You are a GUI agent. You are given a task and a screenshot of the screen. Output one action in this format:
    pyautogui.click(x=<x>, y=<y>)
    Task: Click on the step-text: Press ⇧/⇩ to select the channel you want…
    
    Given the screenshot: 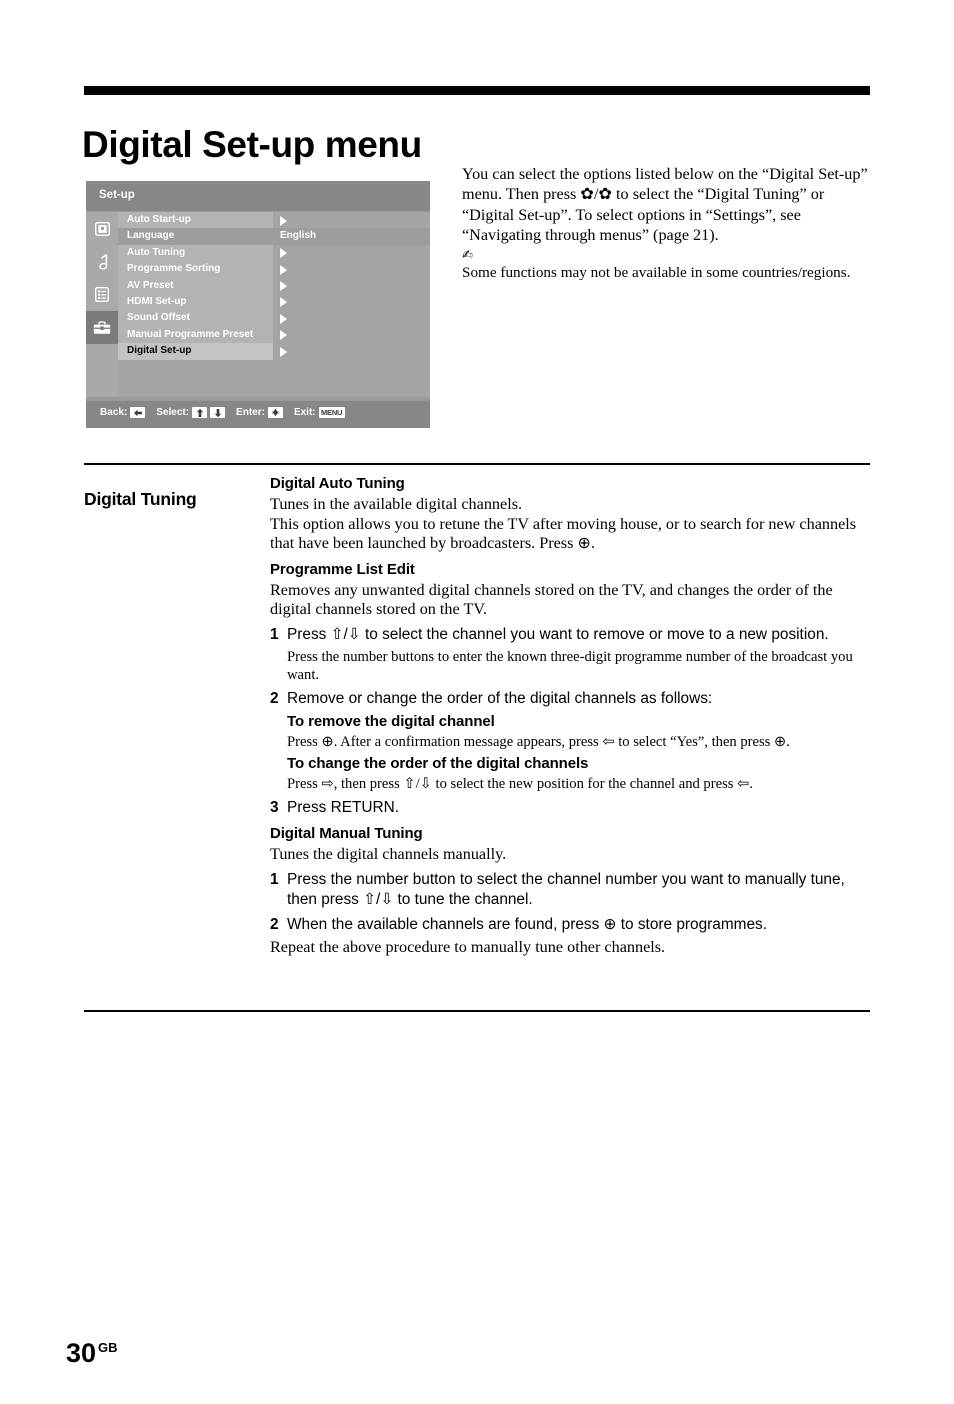 What is the action you would take?
    pyautogui.click(x=558, y=634)
    